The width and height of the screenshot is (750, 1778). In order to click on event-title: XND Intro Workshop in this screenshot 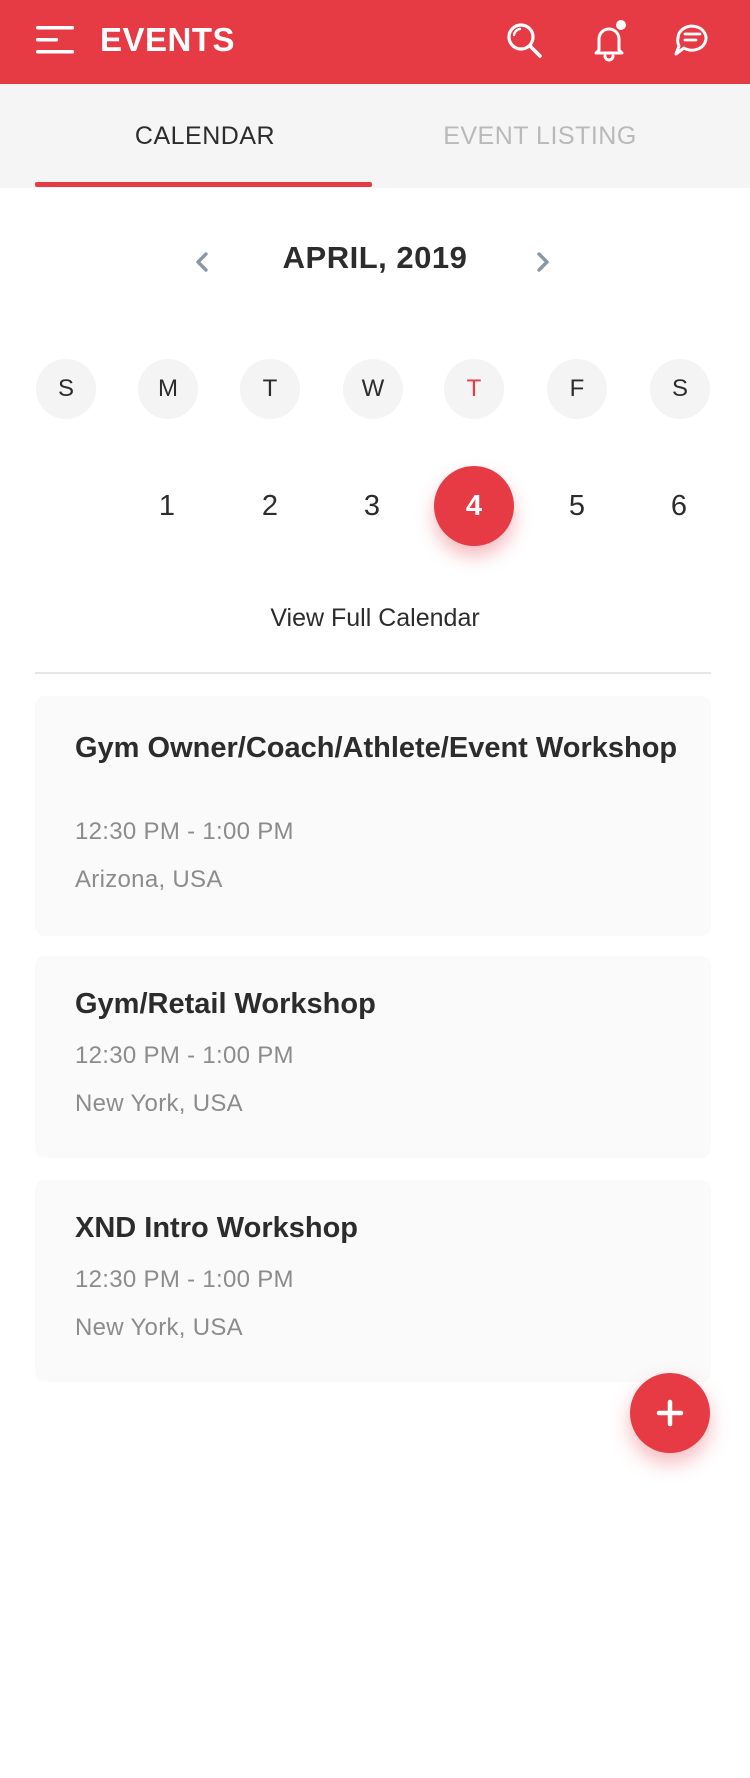, I will do `click(217, 1228)`.